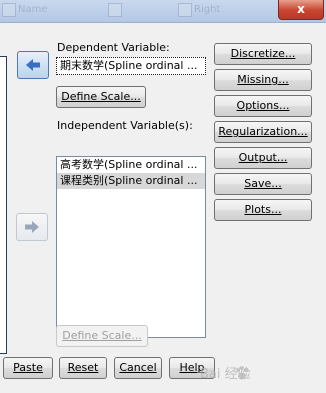 Image resolution: width=326 pixels, height=393 pixels. I want to click on arrow-right-icon, so click(32, 227).